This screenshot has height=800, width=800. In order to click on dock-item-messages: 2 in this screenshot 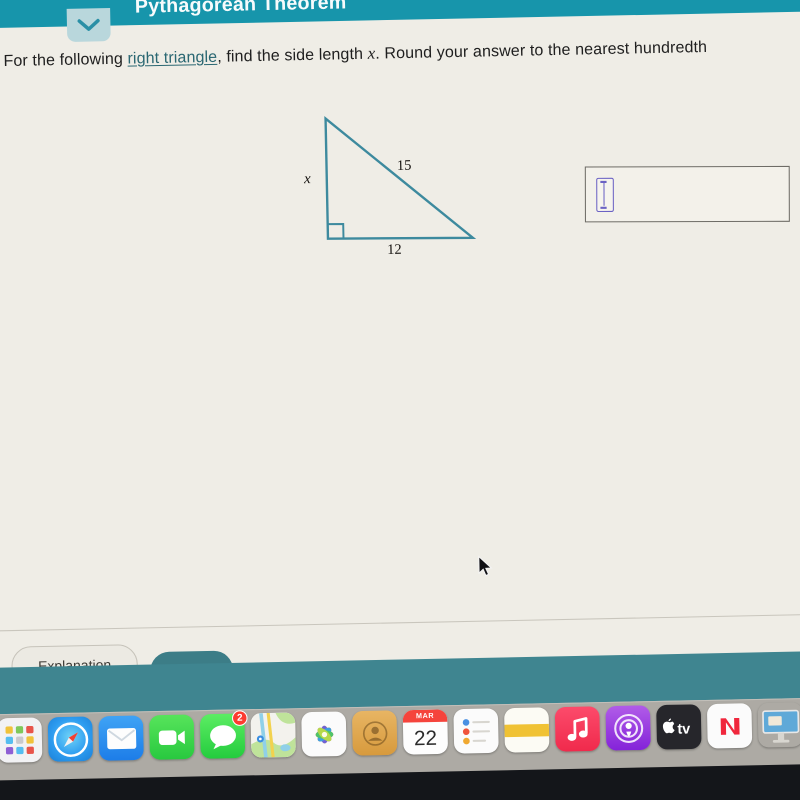, I will do `click(223, 734)`.